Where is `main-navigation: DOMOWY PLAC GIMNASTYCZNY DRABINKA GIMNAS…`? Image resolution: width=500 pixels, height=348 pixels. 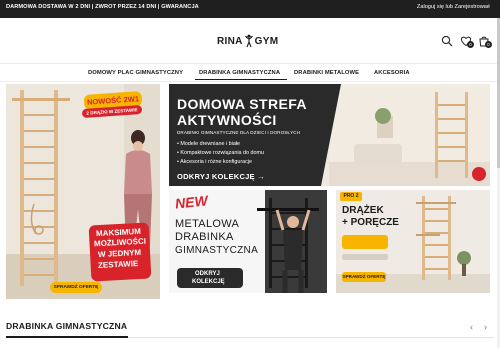 main-navigation: DOMOWY PLAC GIMNASTYCZNY DRABINKA GIMNAS… is located at coordinates (250, 73).